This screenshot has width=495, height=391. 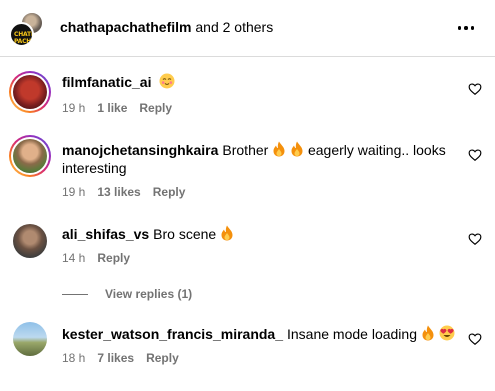 I want to click on comment-username: kester_watson_francis_miranda_, so click(x=172, y=334).